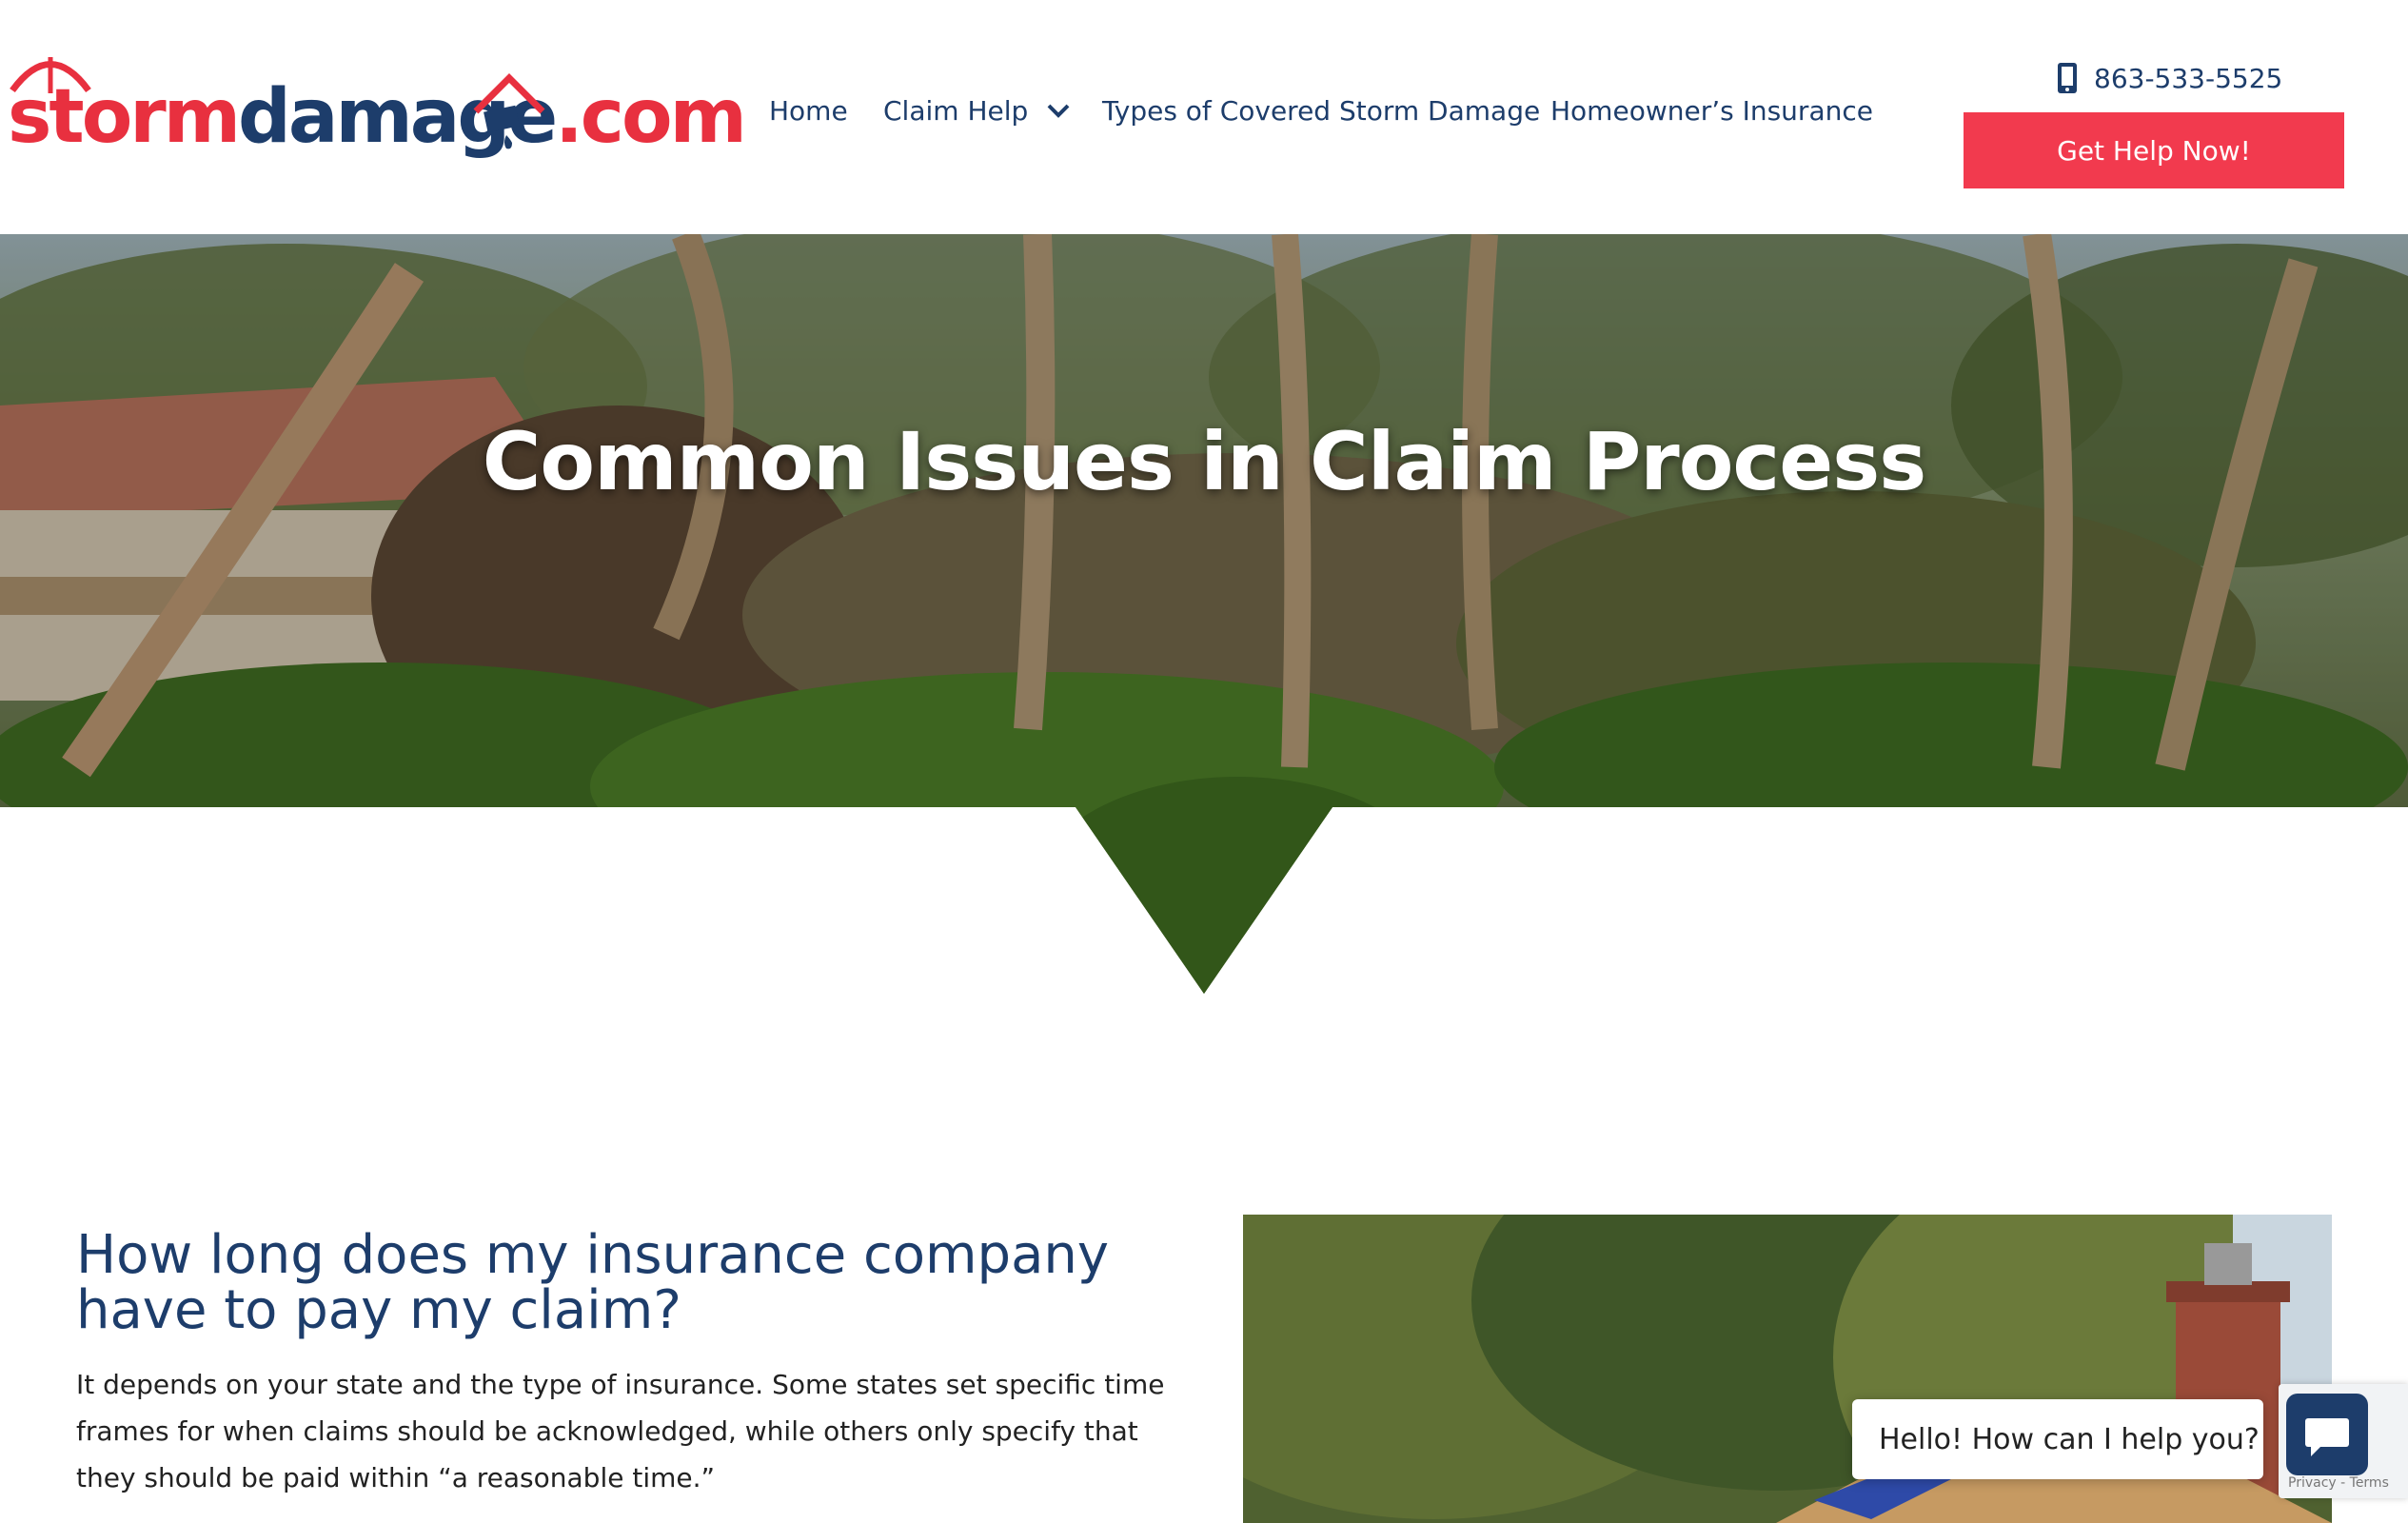 The width and height of the screenshot is (2408, 1523). What do you see at coordinates (509, 111) in the screenshot?
I see `house-drop-logo-icon` at bounding box center [509, 111].